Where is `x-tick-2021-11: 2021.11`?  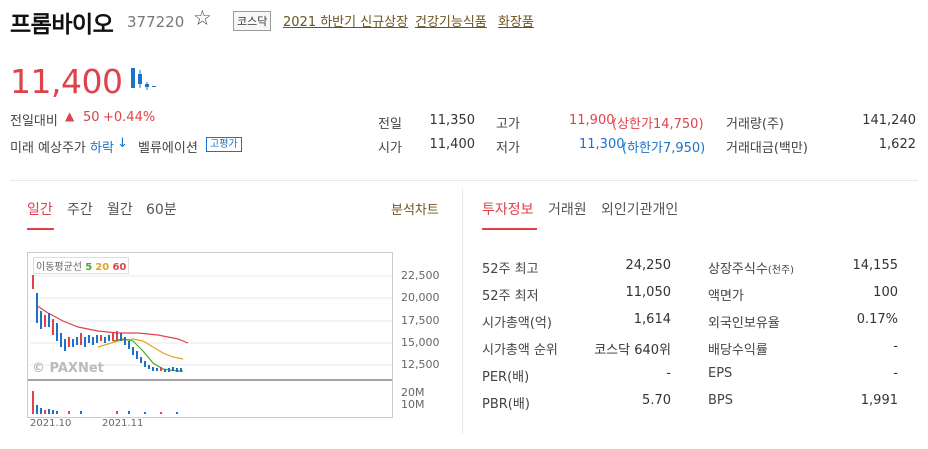
x-tick-2021-11: 2021.11 is located at coordinates (123, 423).